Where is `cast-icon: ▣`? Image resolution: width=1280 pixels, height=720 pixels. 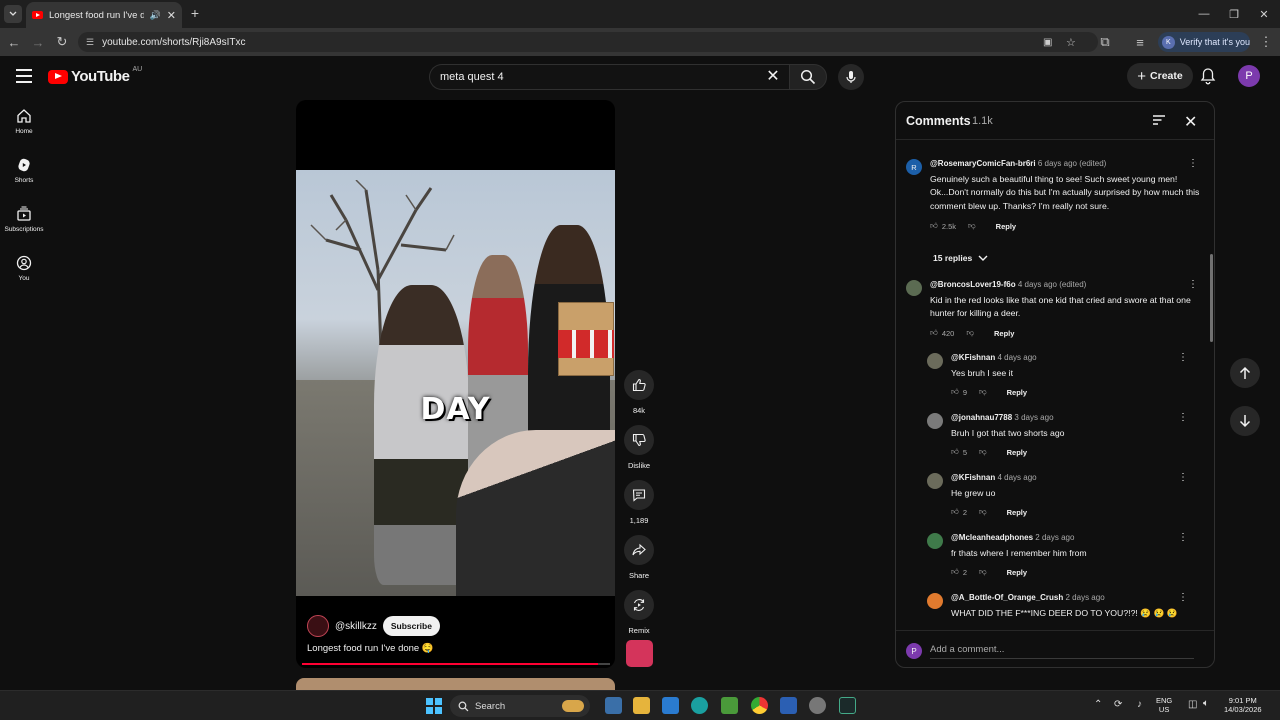
cast-icon: ▣ is located at coordinates (1047, 42).